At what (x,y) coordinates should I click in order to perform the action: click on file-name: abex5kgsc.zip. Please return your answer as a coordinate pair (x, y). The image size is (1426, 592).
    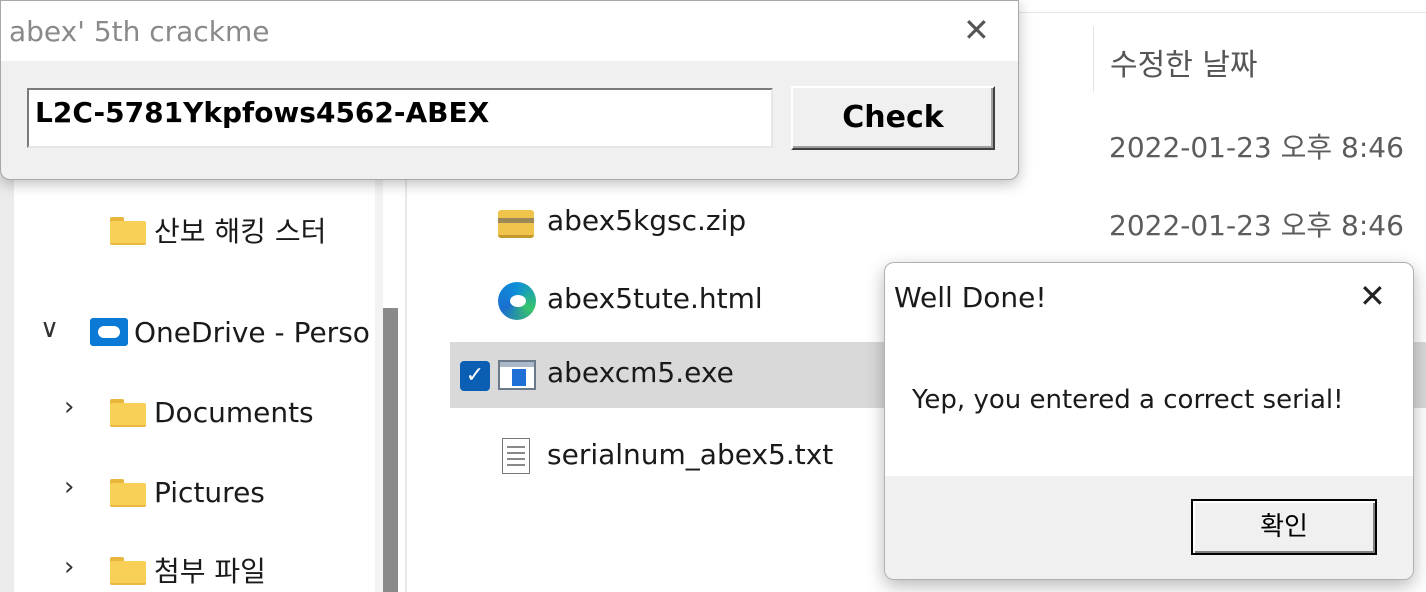
    Looking at the image, I should click on (647, 220).